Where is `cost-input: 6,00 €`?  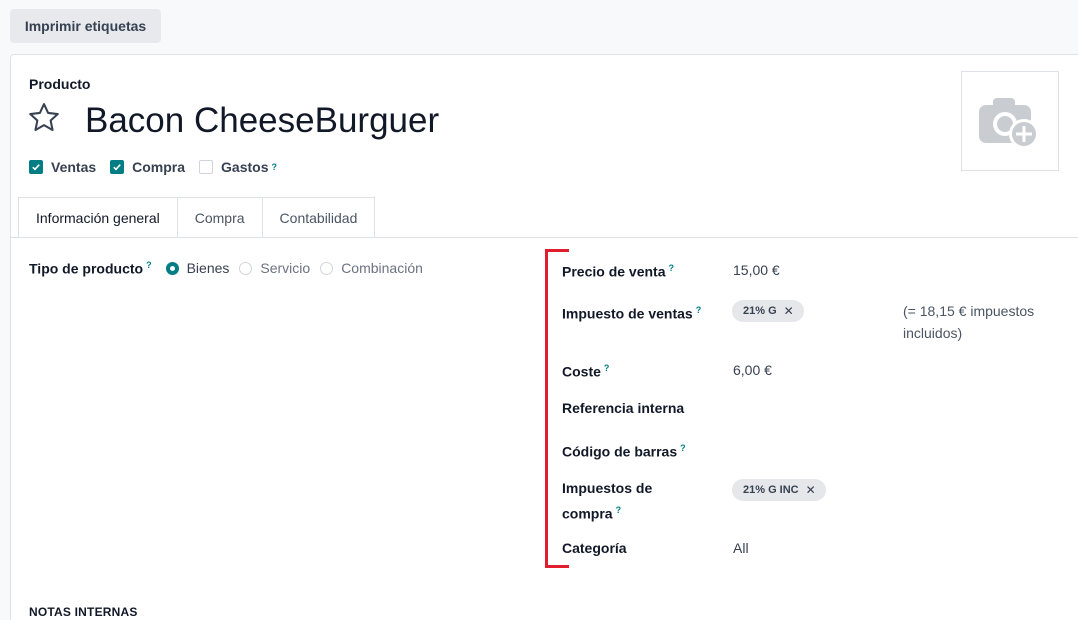 cost-input: 6,00 € is located at coordinates (752, 370).